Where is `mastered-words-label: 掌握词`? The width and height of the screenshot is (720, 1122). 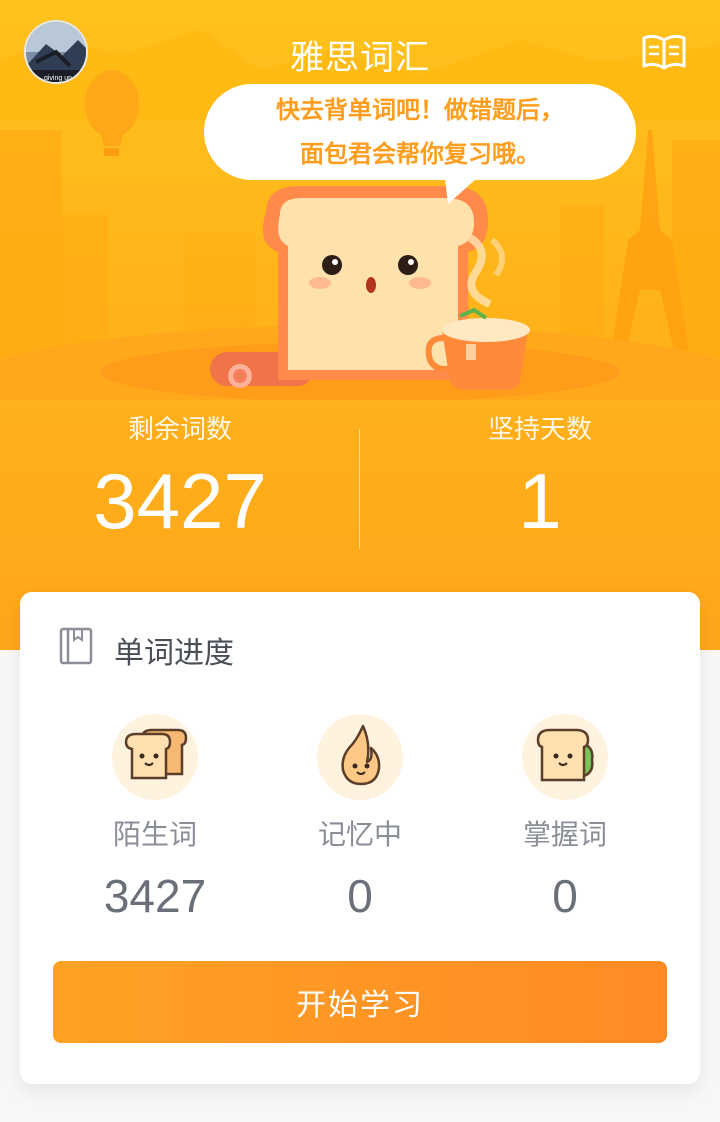 mastered-words-label: 掌握词 is located at coordinates (564, 834).